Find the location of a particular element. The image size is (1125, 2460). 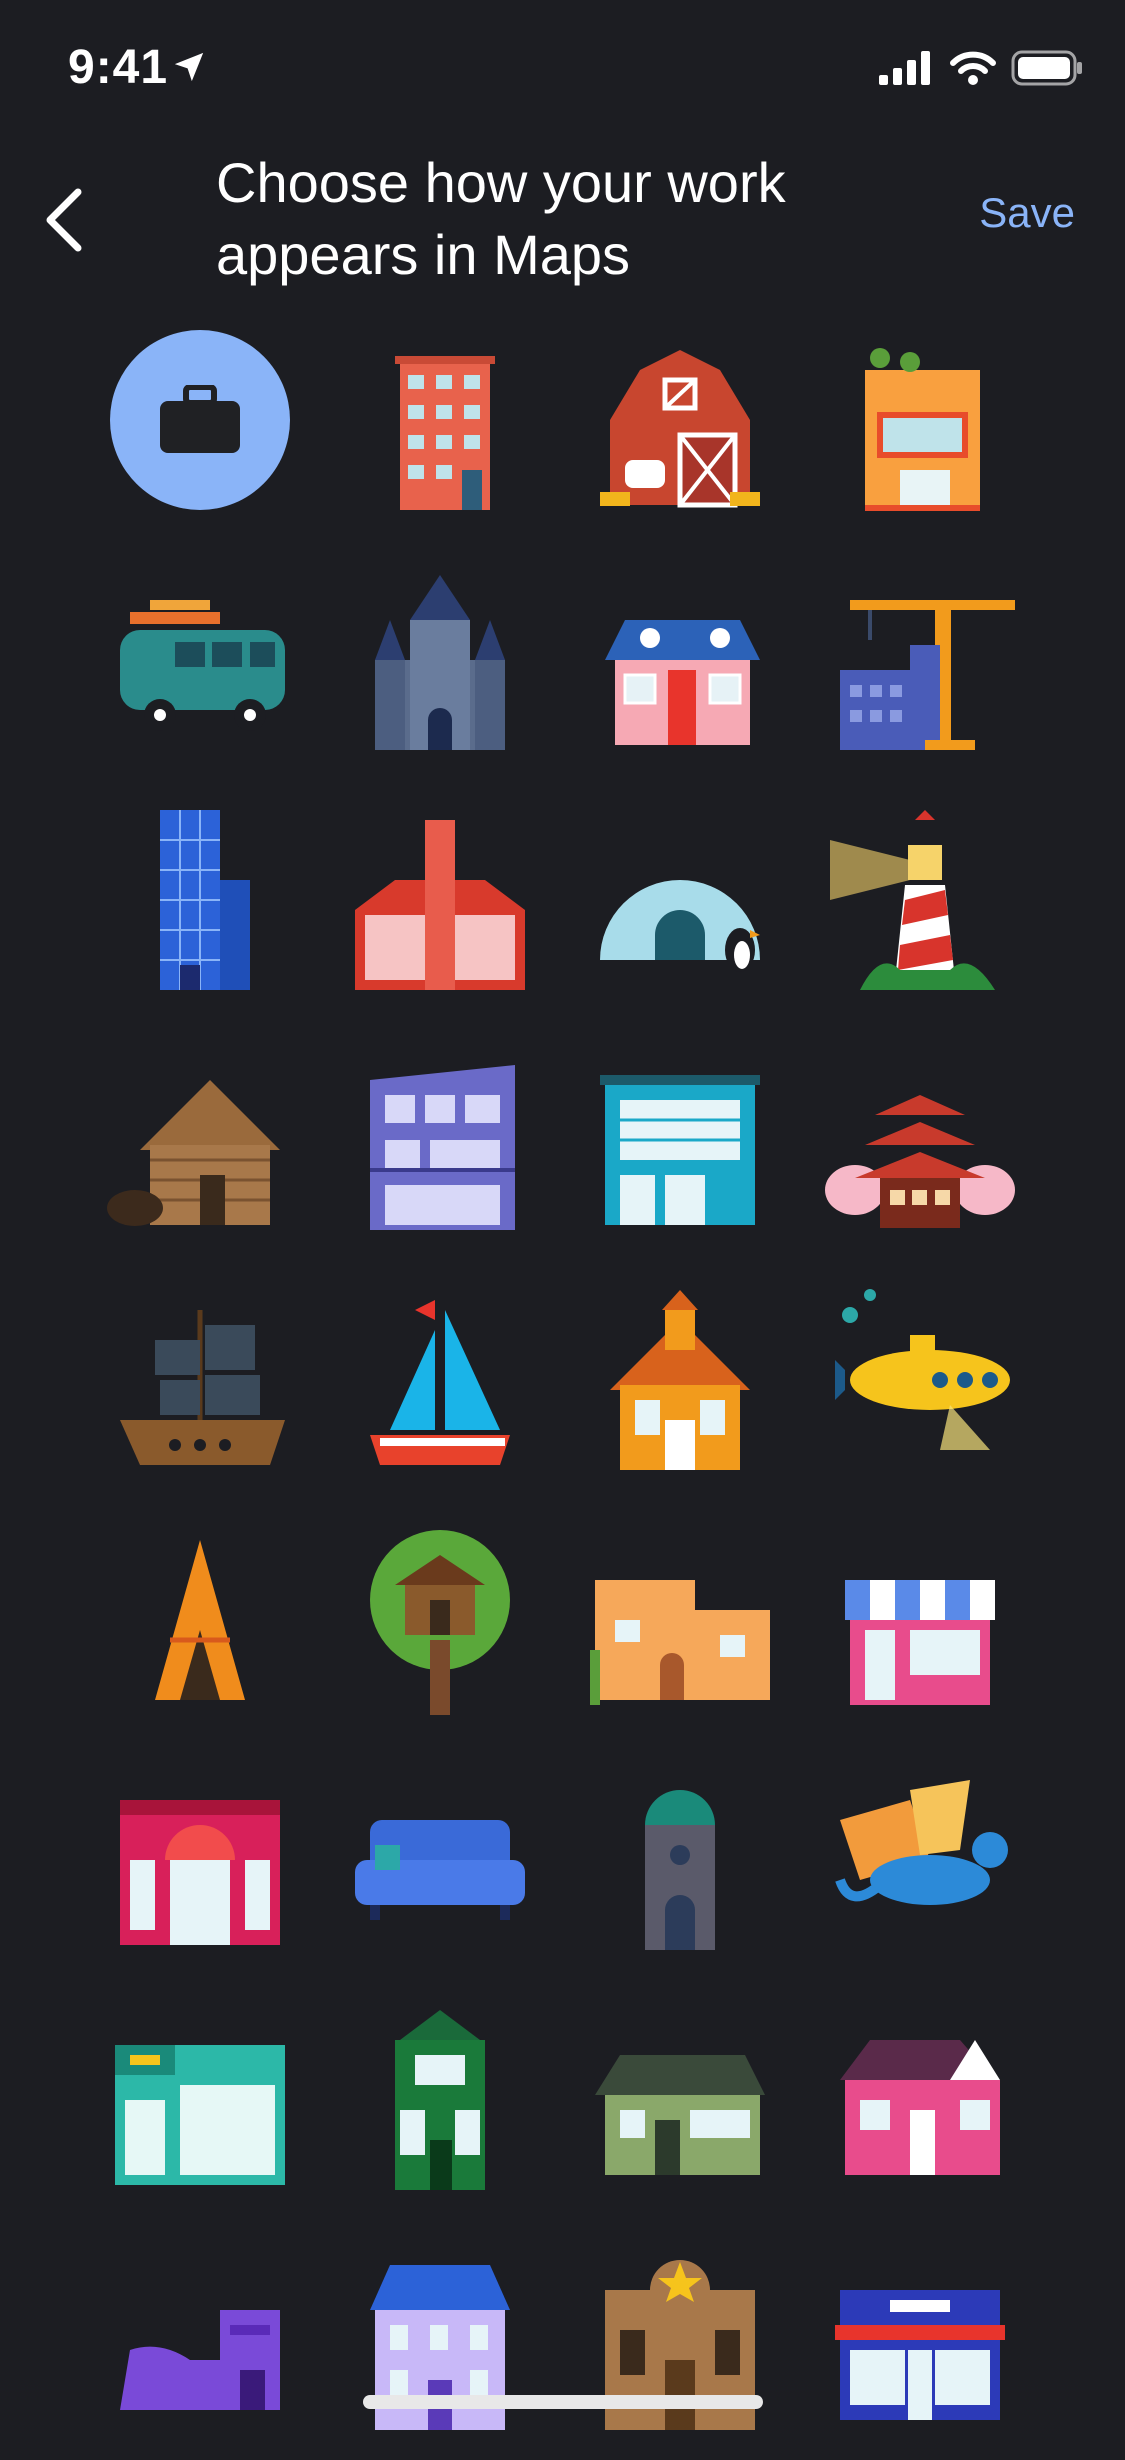

location-arrow-icon is located at coordinates (189, 67).